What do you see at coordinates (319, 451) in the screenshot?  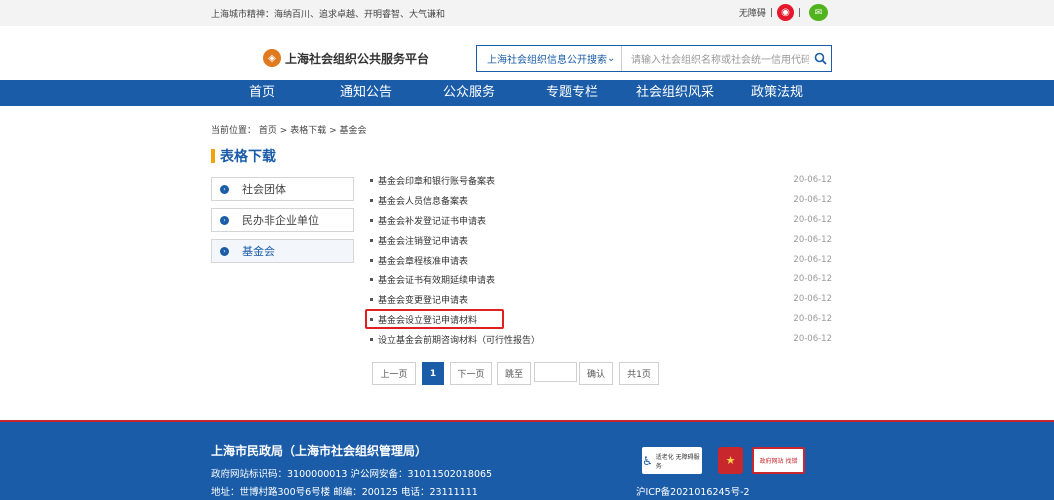 I see `footer-title: 上海市民政局（上海市社会组织管理局）` at bounding box center [319, 451].